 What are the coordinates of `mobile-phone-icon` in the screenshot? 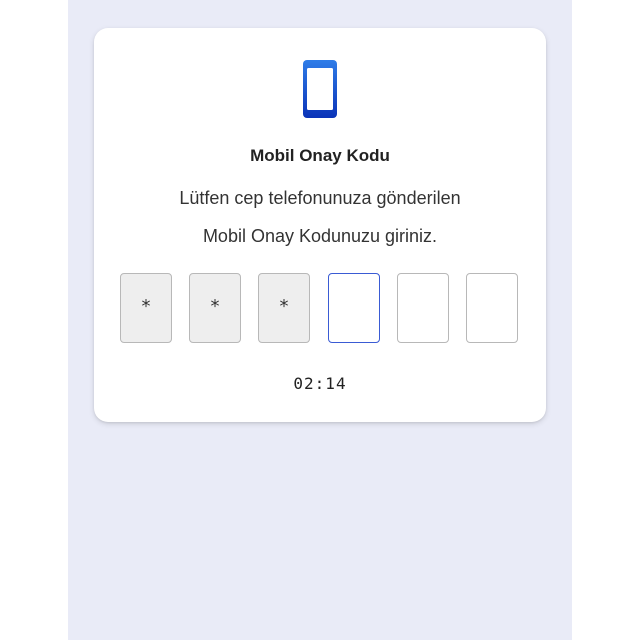 It's located at (320, 89).